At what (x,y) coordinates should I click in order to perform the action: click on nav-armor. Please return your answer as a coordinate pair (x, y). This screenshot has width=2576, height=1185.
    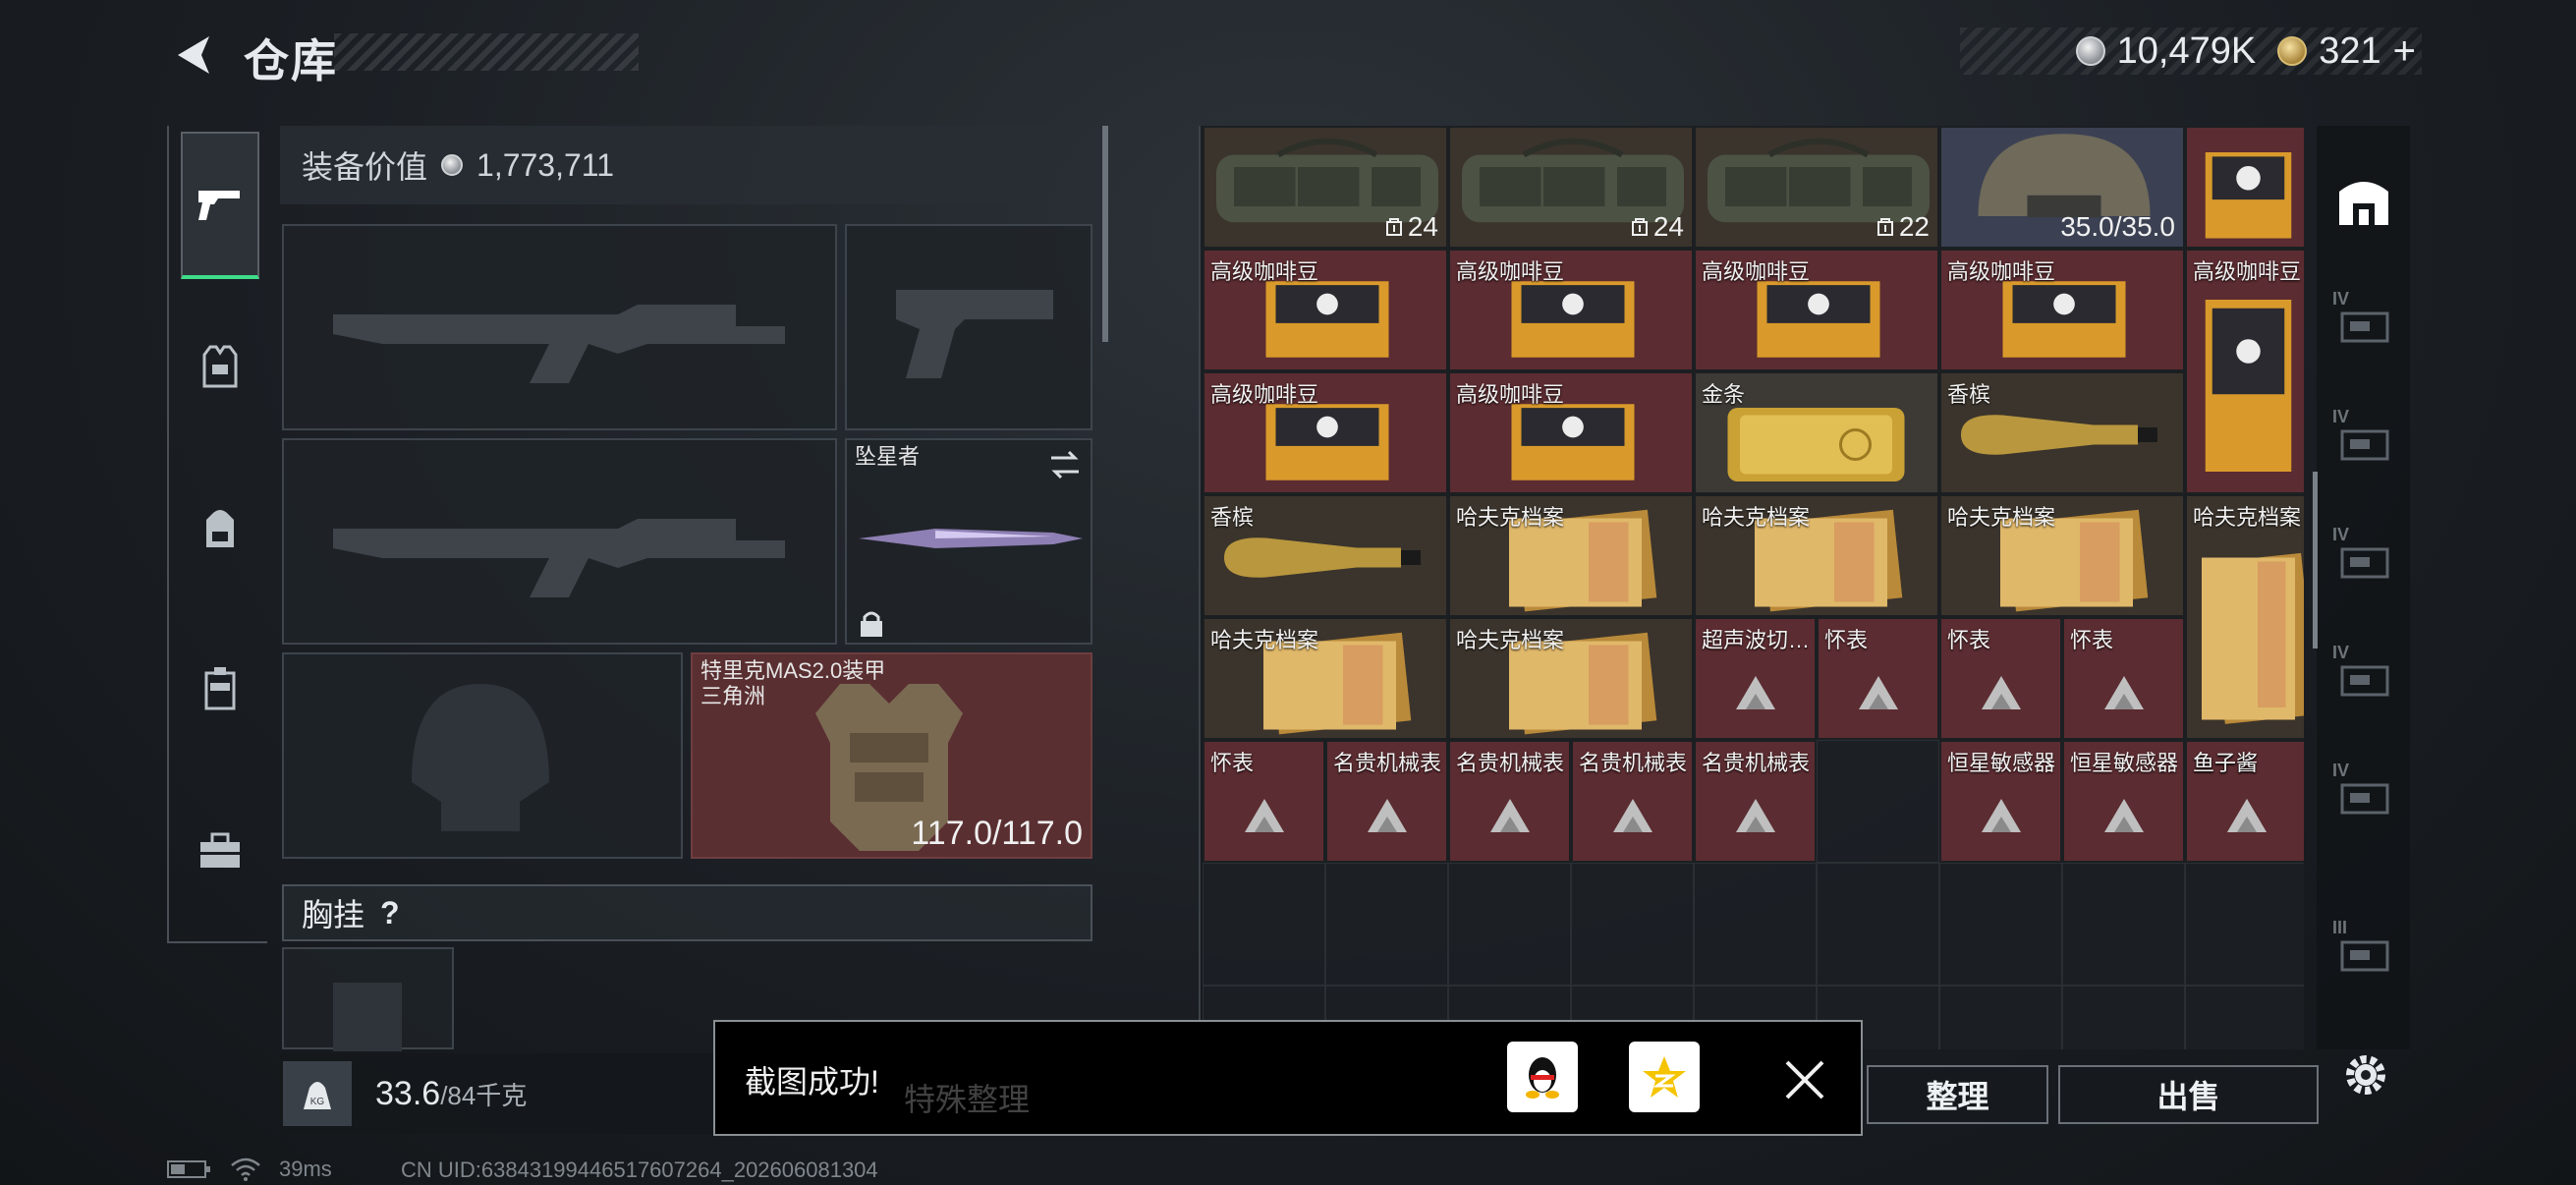
    Looking at the image, I should click on (220, 367).